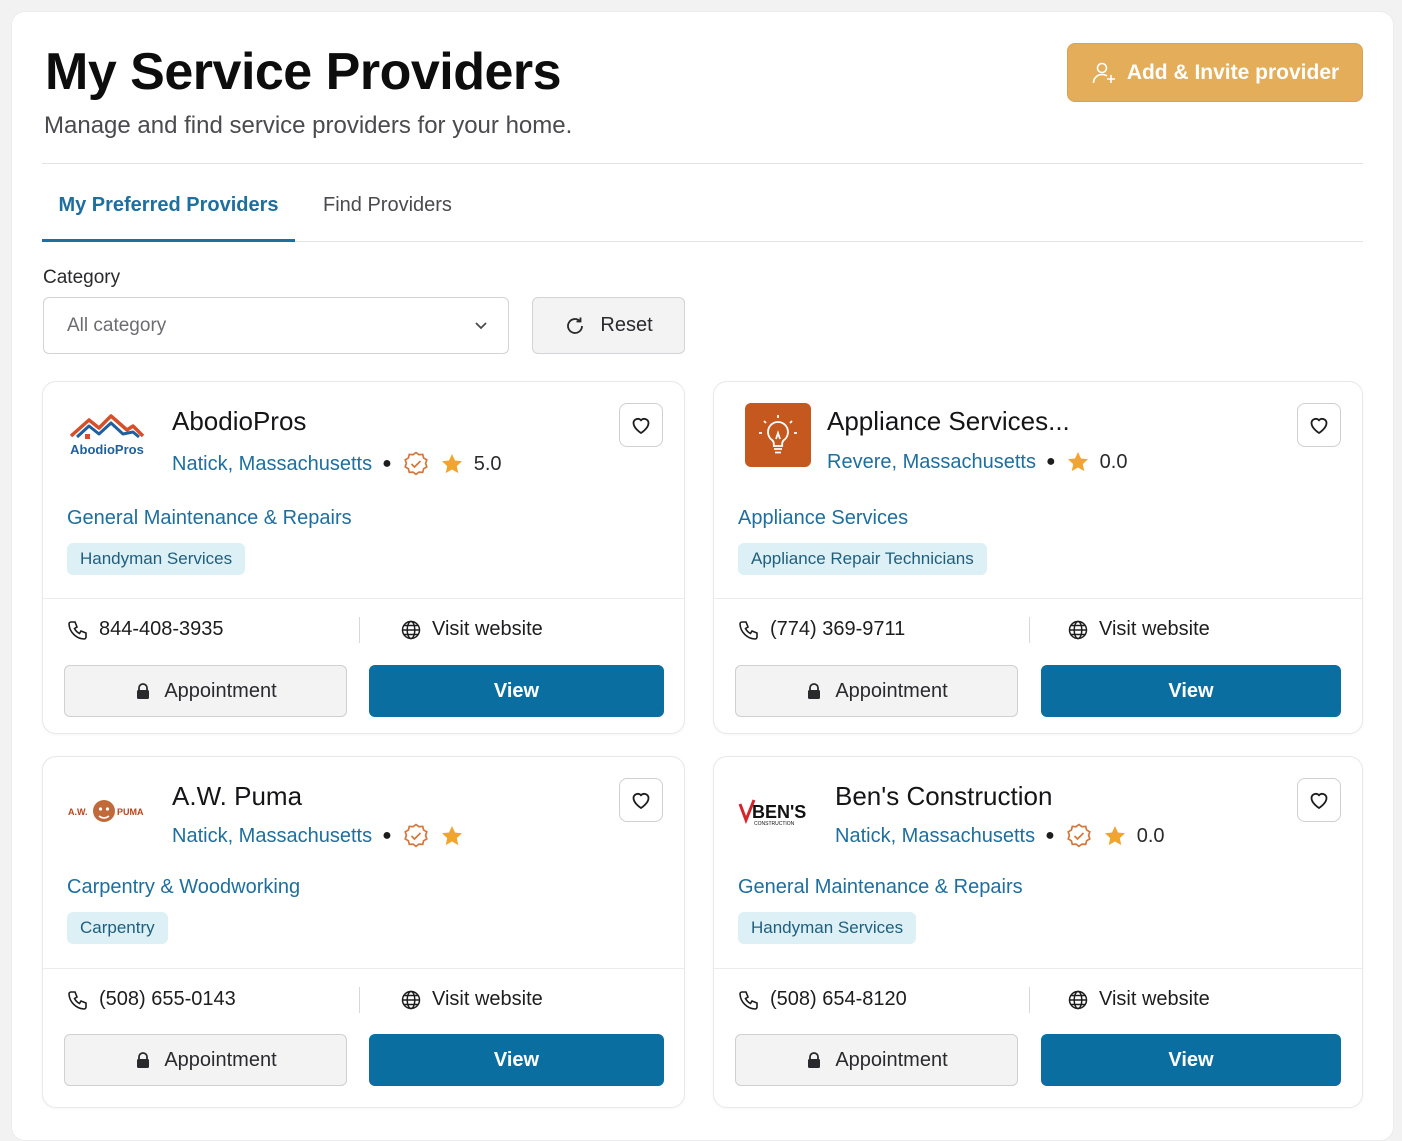 This screenshot has width=1402, height=1141. I want to click on provider-location: Revere, Massachusetts, so click(931, 461).